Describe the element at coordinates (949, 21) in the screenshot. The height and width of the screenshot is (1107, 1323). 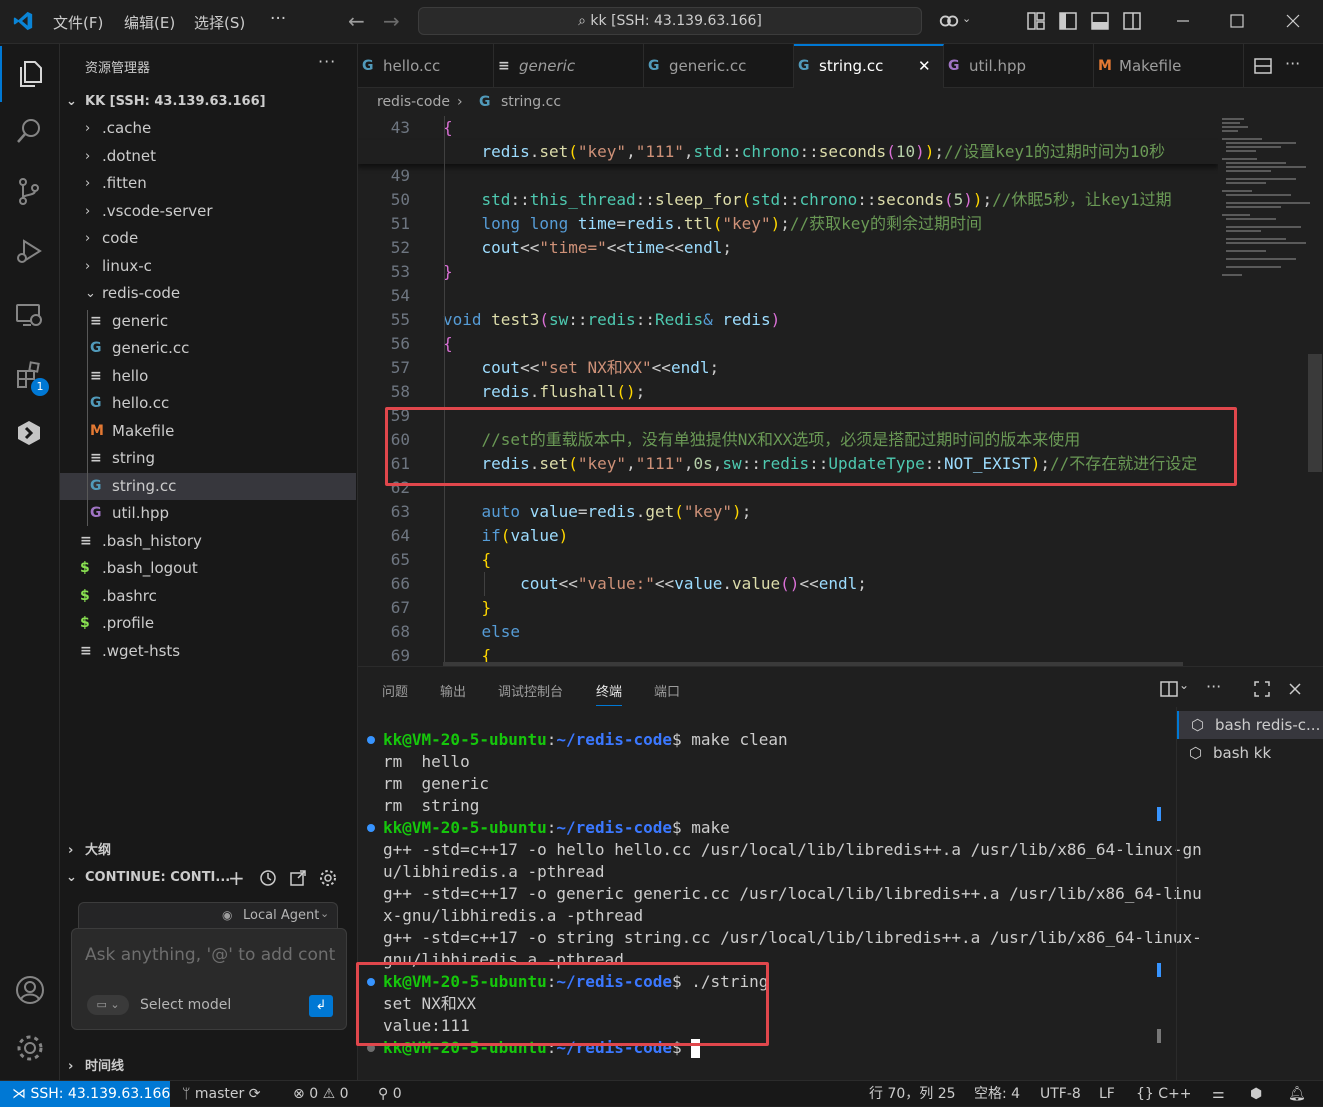
I see `copilot-icon` at that location.